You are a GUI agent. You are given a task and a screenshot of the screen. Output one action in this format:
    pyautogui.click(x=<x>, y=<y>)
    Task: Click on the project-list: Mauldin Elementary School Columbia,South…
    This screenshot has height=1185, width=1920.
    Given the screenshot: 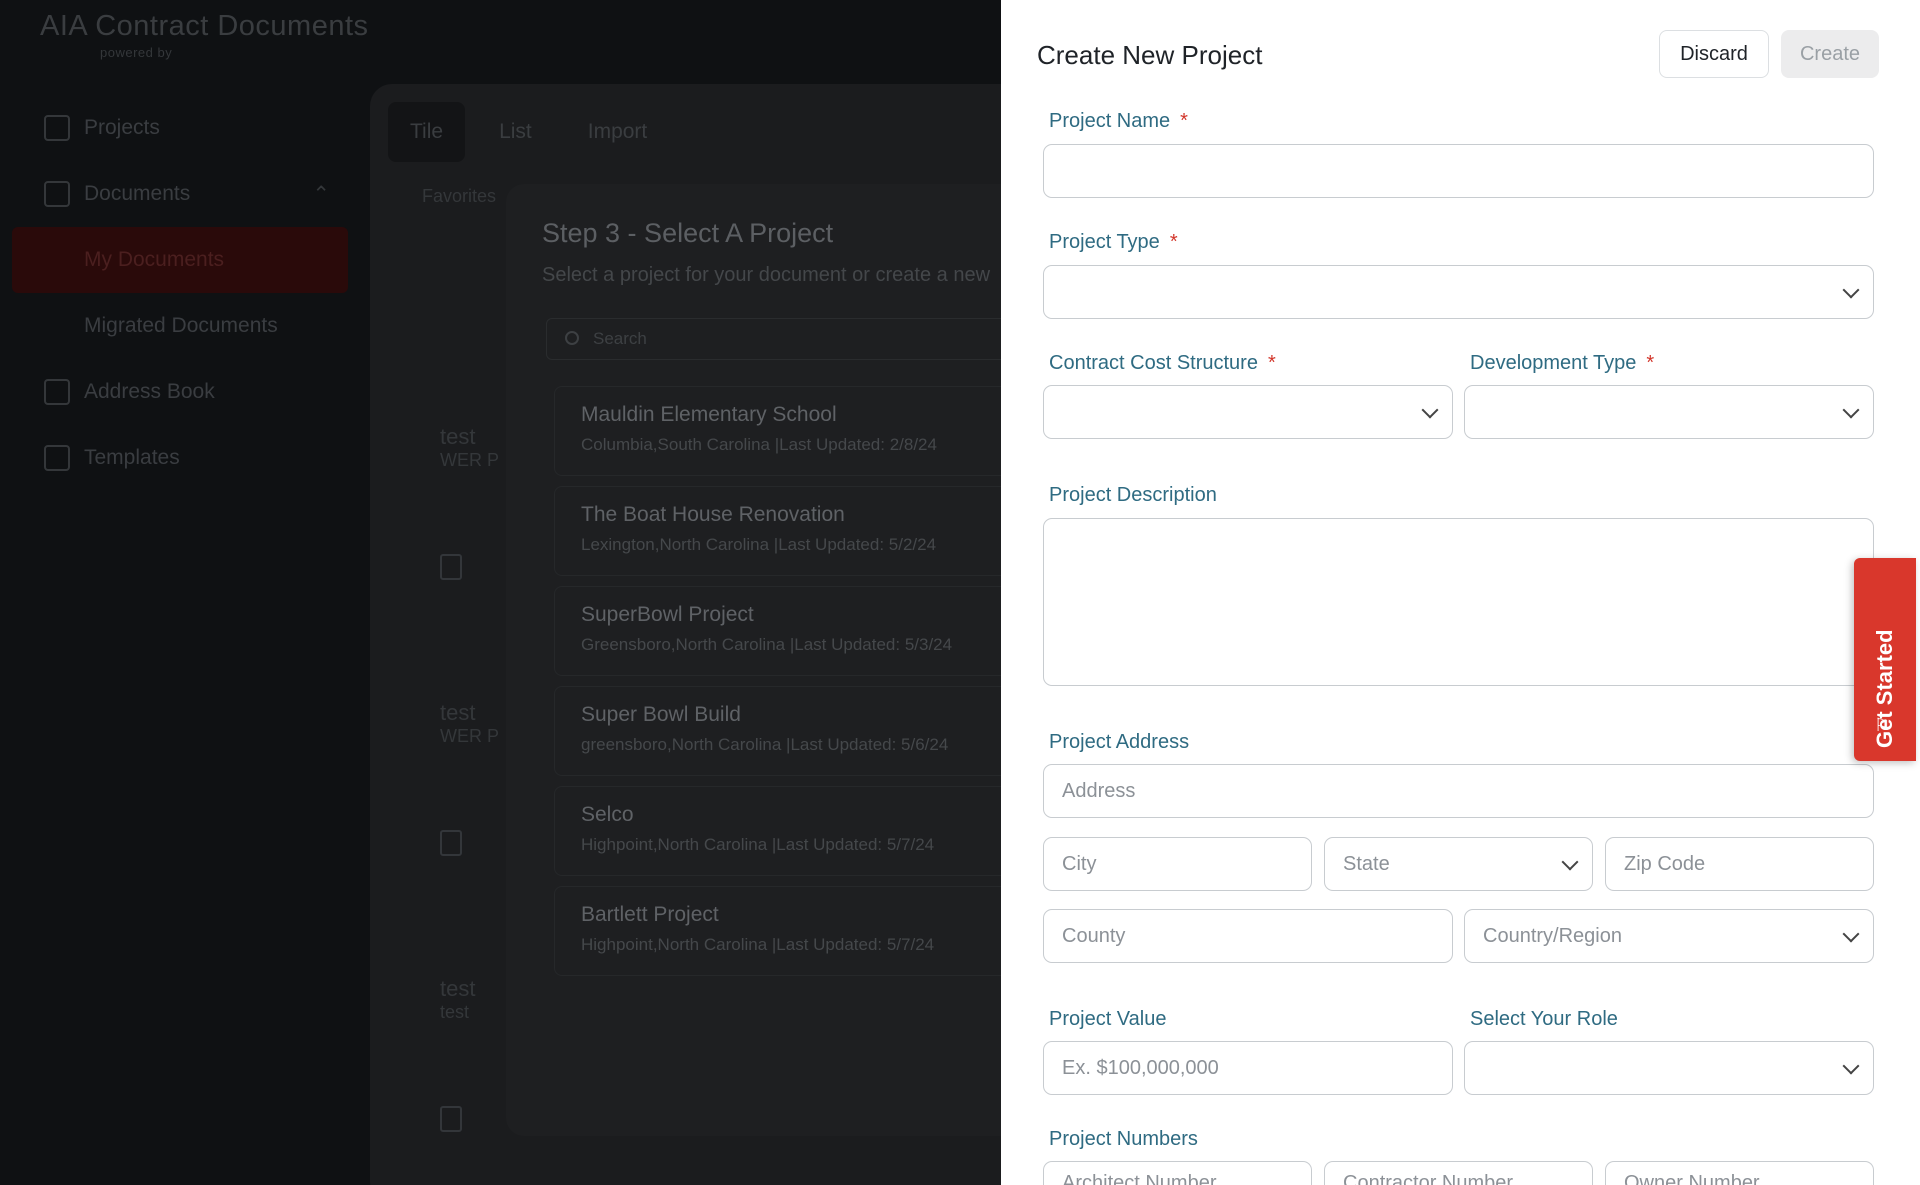 What is the action you would take?
    pyautogui.click(x=790, y=686)
    